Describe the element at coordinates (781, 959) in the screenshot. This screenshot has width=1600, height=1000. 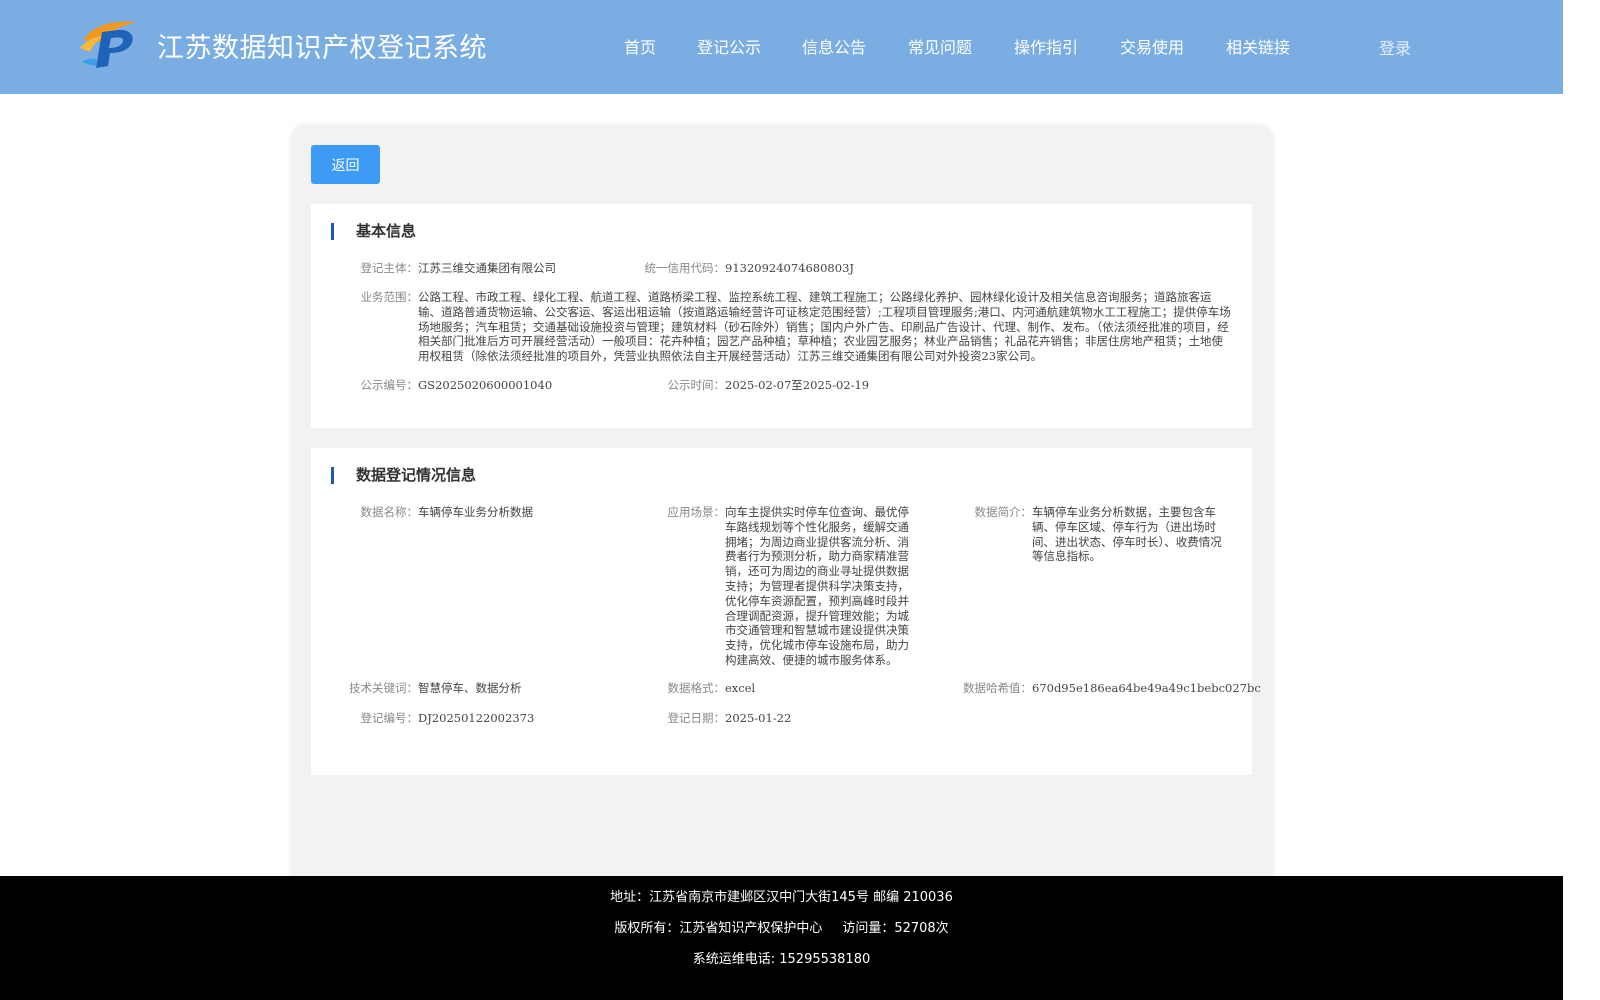
I see `footer-phone: 系统运维电话: 15295538180` at that location.